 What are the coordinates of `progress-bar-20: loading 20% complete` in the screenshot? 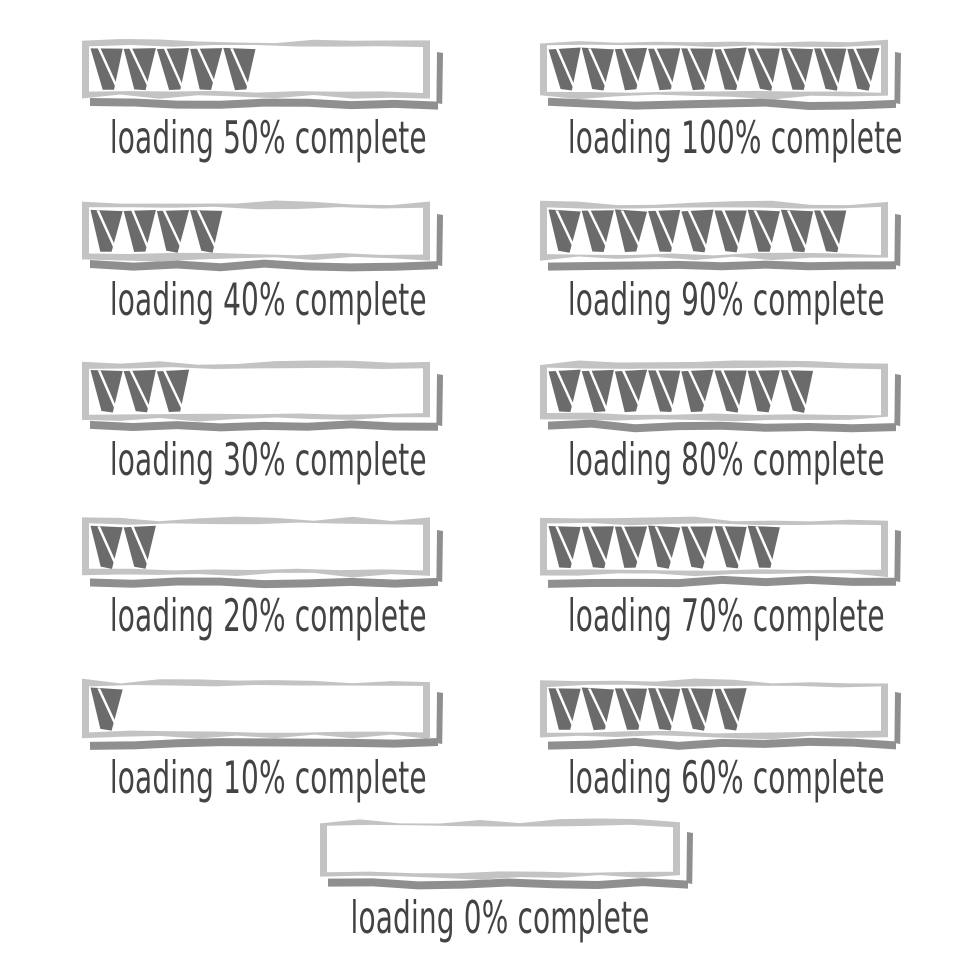 It's located at (262, 579).